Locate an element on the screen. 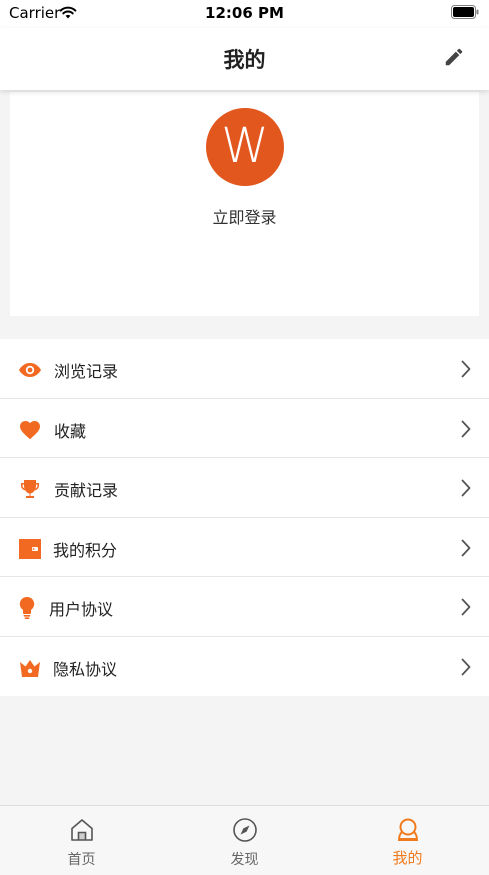 The height and width of the screenshot is (875, 489). compass-icon is located at coordinates (245, 830).